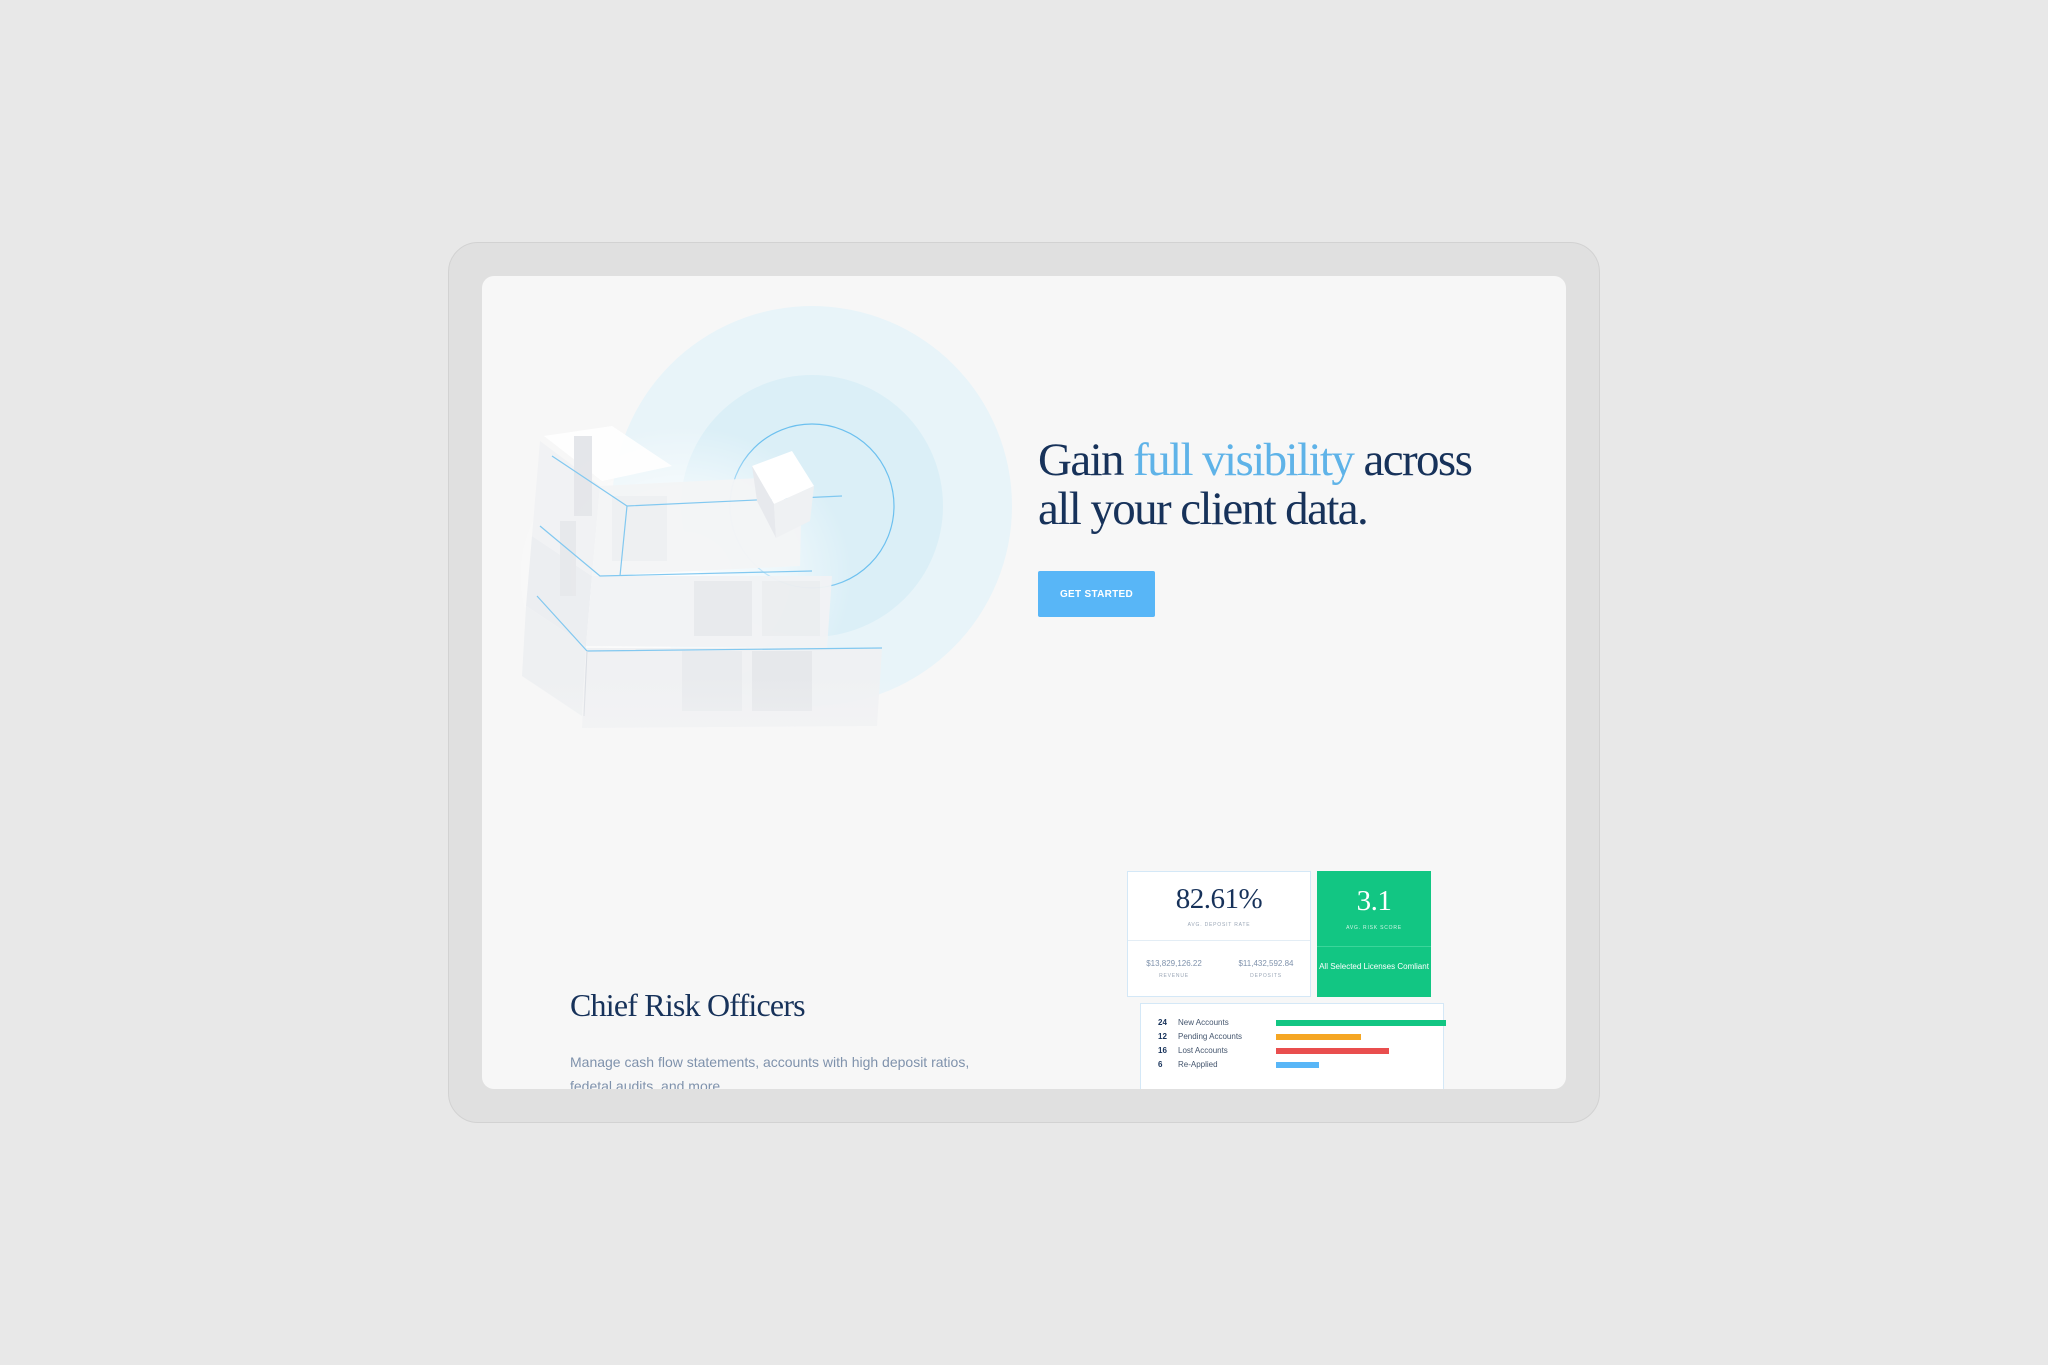 Image resolution: width=2048 pixels, height=1365 pixels. What do you see at coordinates (1086, 460) in the screenshot?
I see `hero-title-start: Gain` at bounding box center [1086, 460].